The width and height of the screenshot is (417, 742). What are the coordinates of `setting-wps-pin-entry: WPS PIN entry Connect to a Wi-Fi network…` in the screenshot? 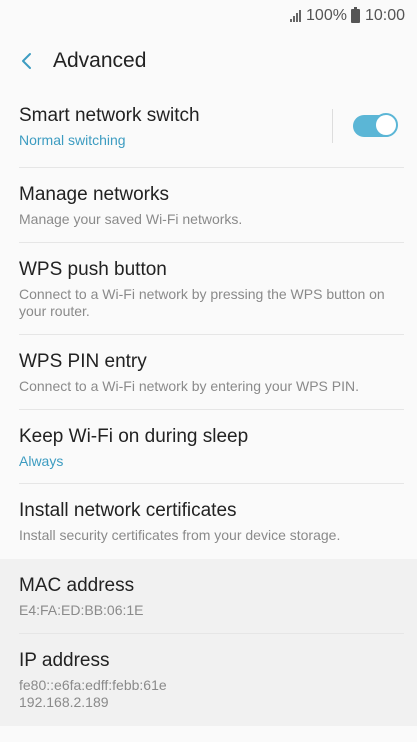 It's located at (208, 372).